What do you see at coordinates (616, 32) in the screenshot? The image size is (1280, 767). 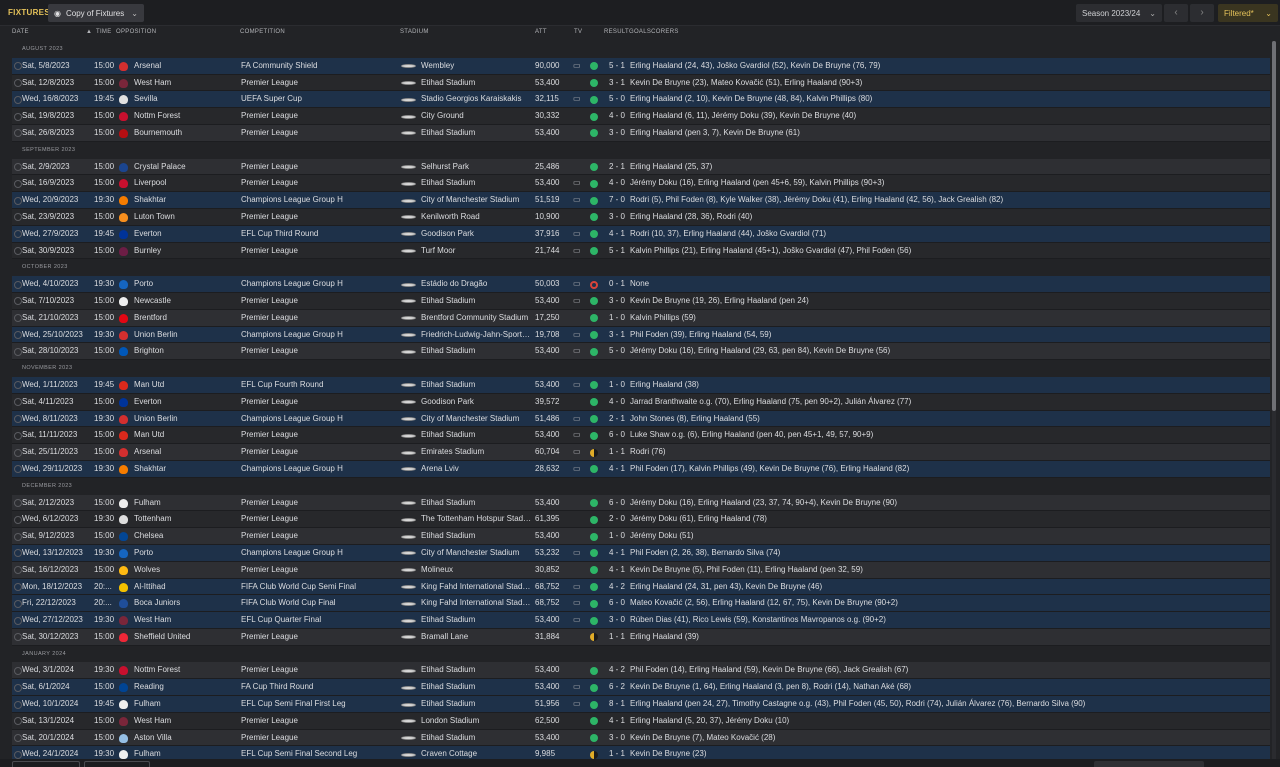 I see `column-result: RESULT` at bounding box center [616, 32].